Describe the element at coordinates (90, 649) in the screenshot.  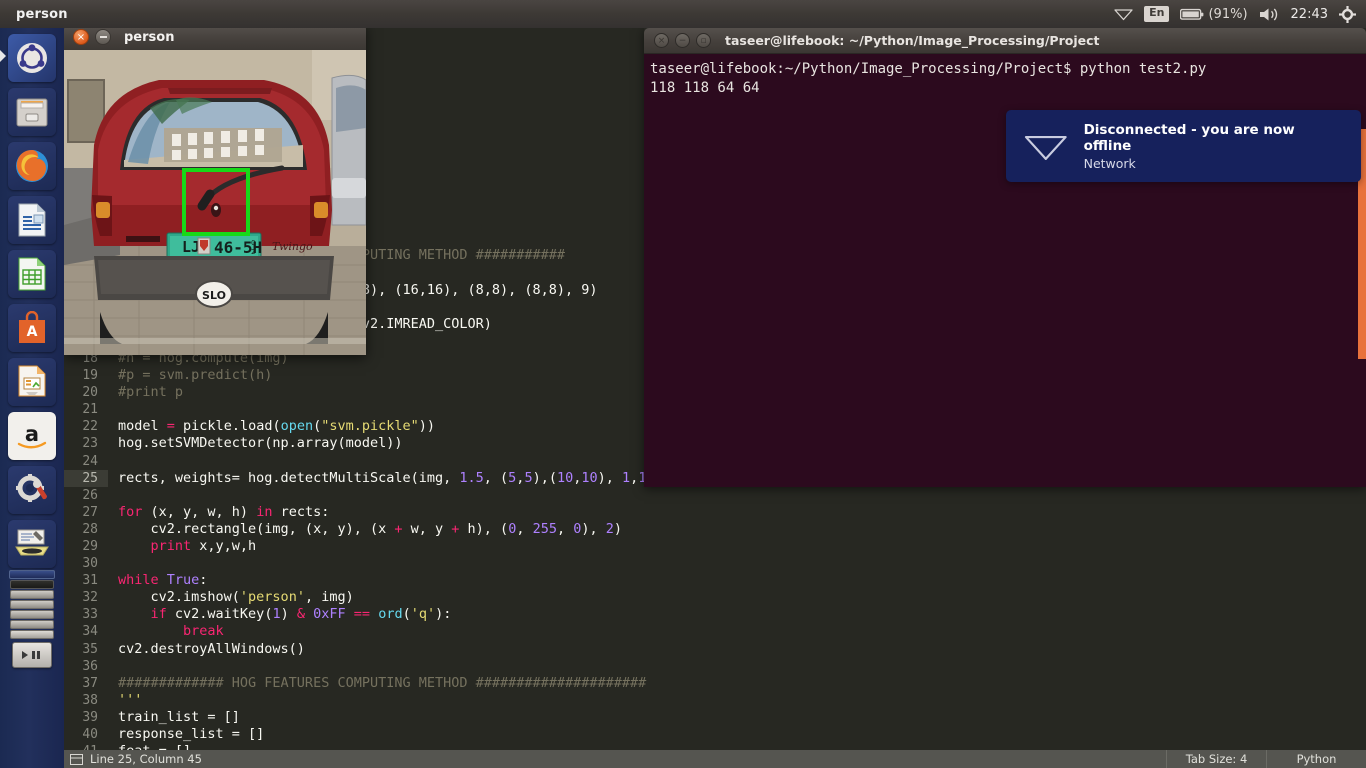
I see `line-number: 35` at that location.